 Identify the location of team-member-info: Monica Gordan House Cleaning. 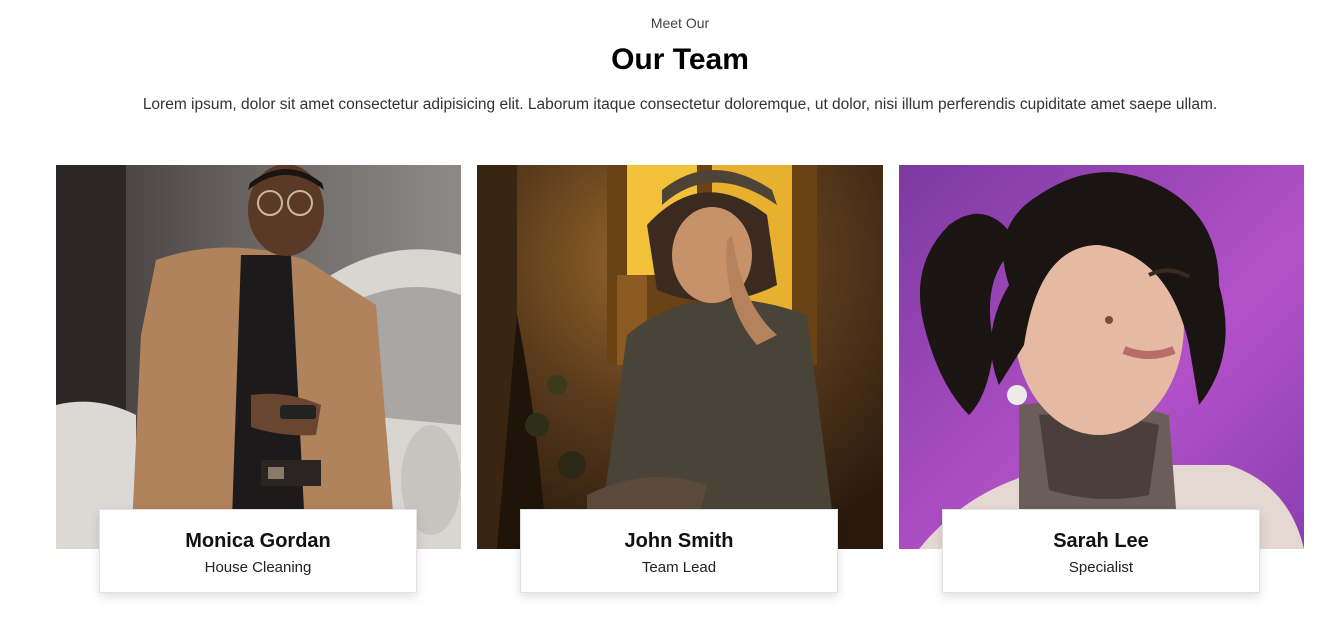
(258, 551).